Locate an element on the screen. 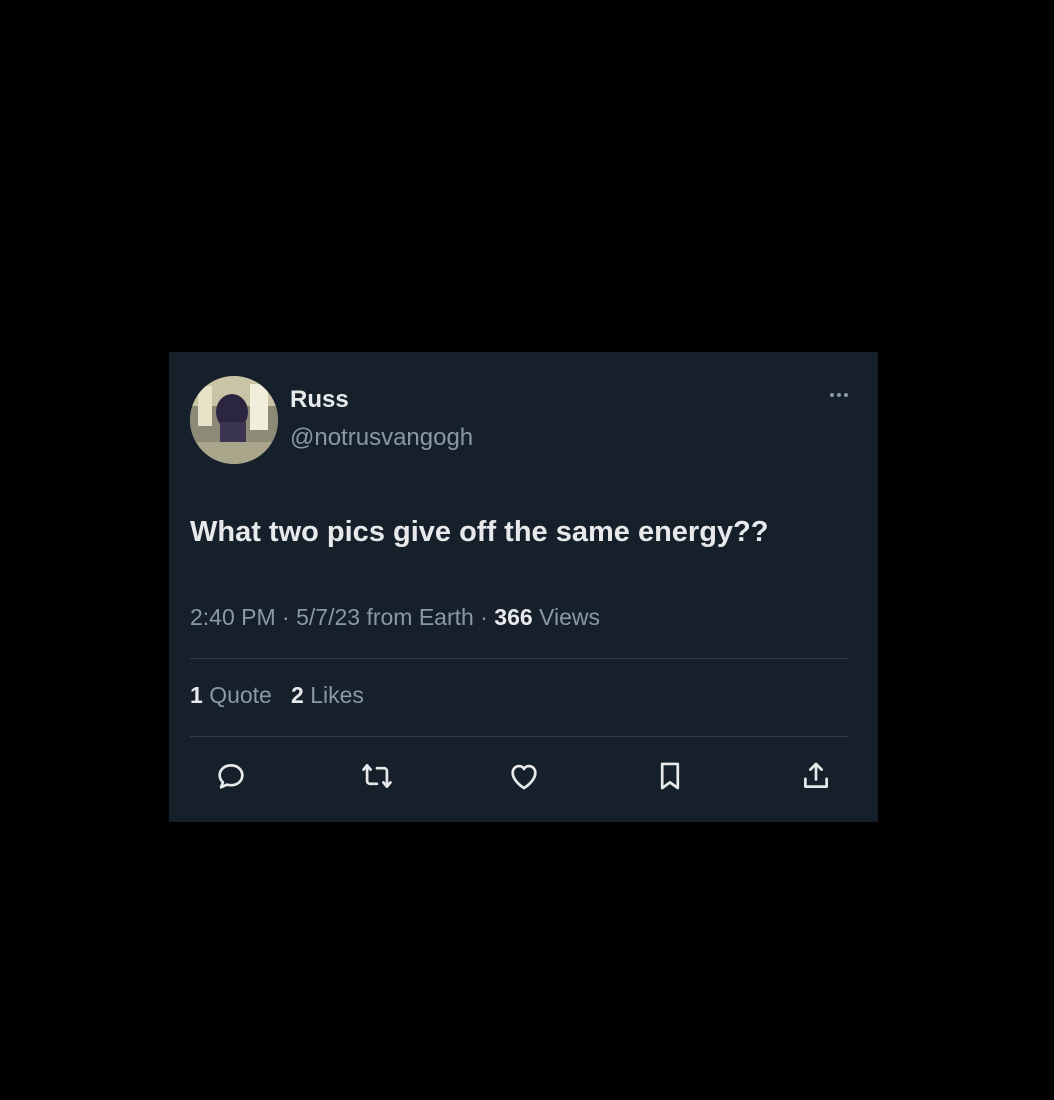 The image size is (1054, 1100). tweet-text: What two pics give off the same energy?? is located at coordinates (479, 532).